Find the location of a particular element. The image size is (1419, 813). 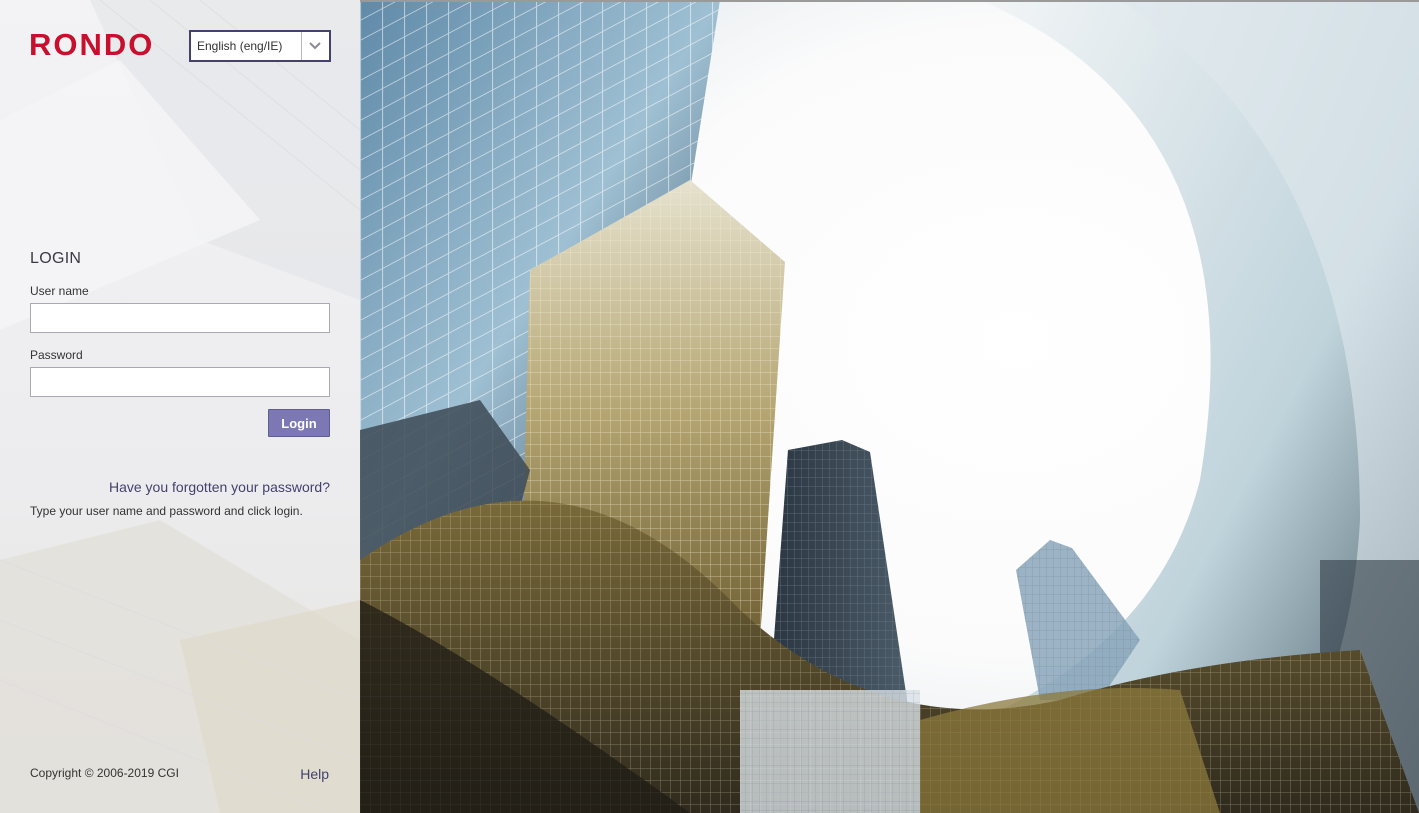

login-button: Login is located at coordinates (299, 423).